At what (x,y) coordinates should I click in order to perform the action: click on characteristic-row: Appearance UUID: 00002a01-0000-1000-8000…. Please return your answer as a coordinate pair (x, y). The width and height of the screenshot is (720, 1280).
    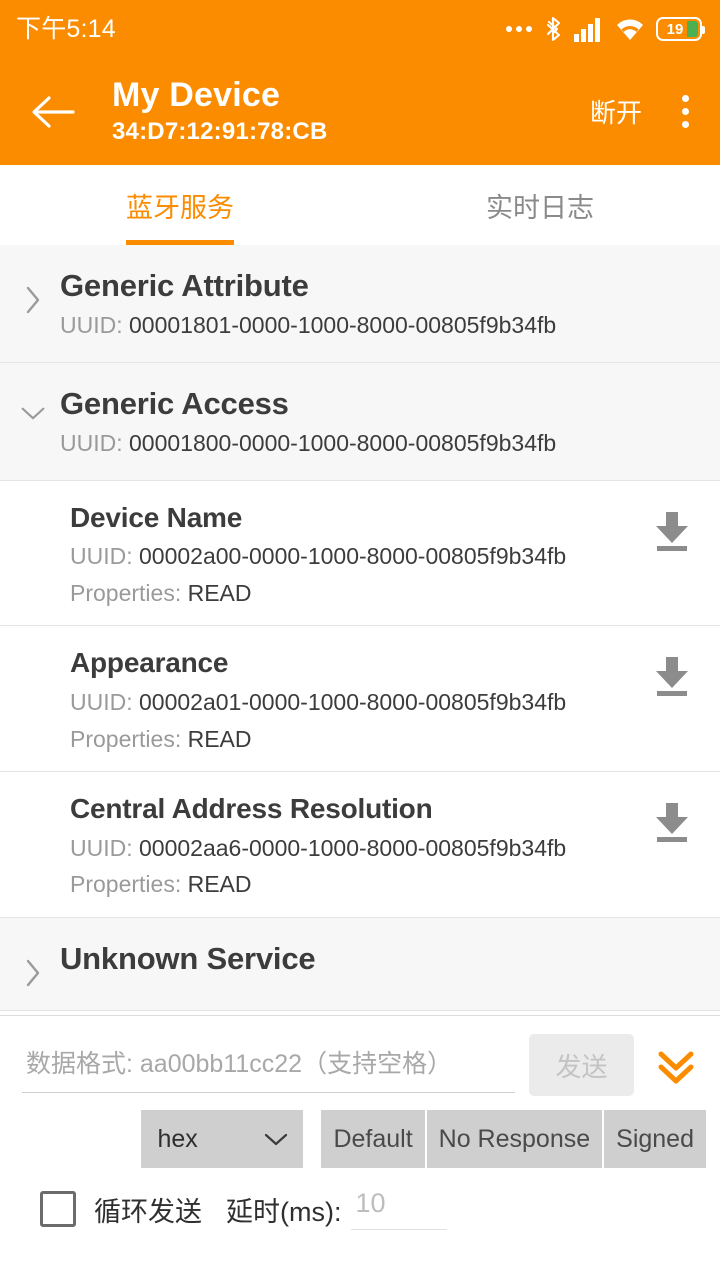
    Looking at the image, I should click on (360, 699).